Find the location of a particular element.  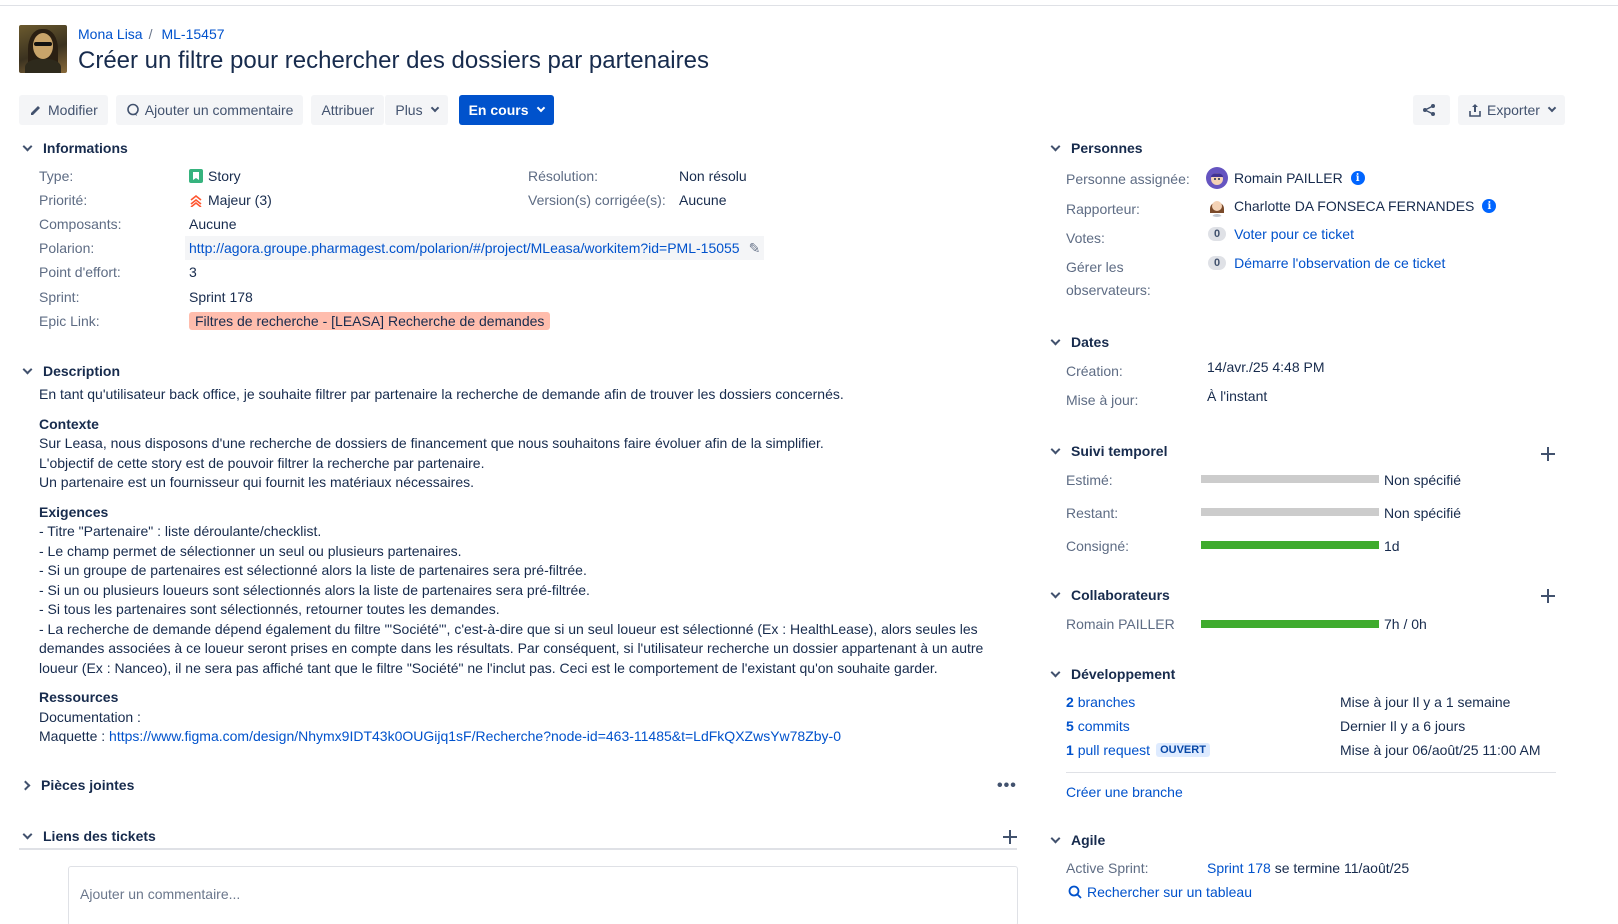

assign-button: Attribuer is located at coordinates (348, 110).